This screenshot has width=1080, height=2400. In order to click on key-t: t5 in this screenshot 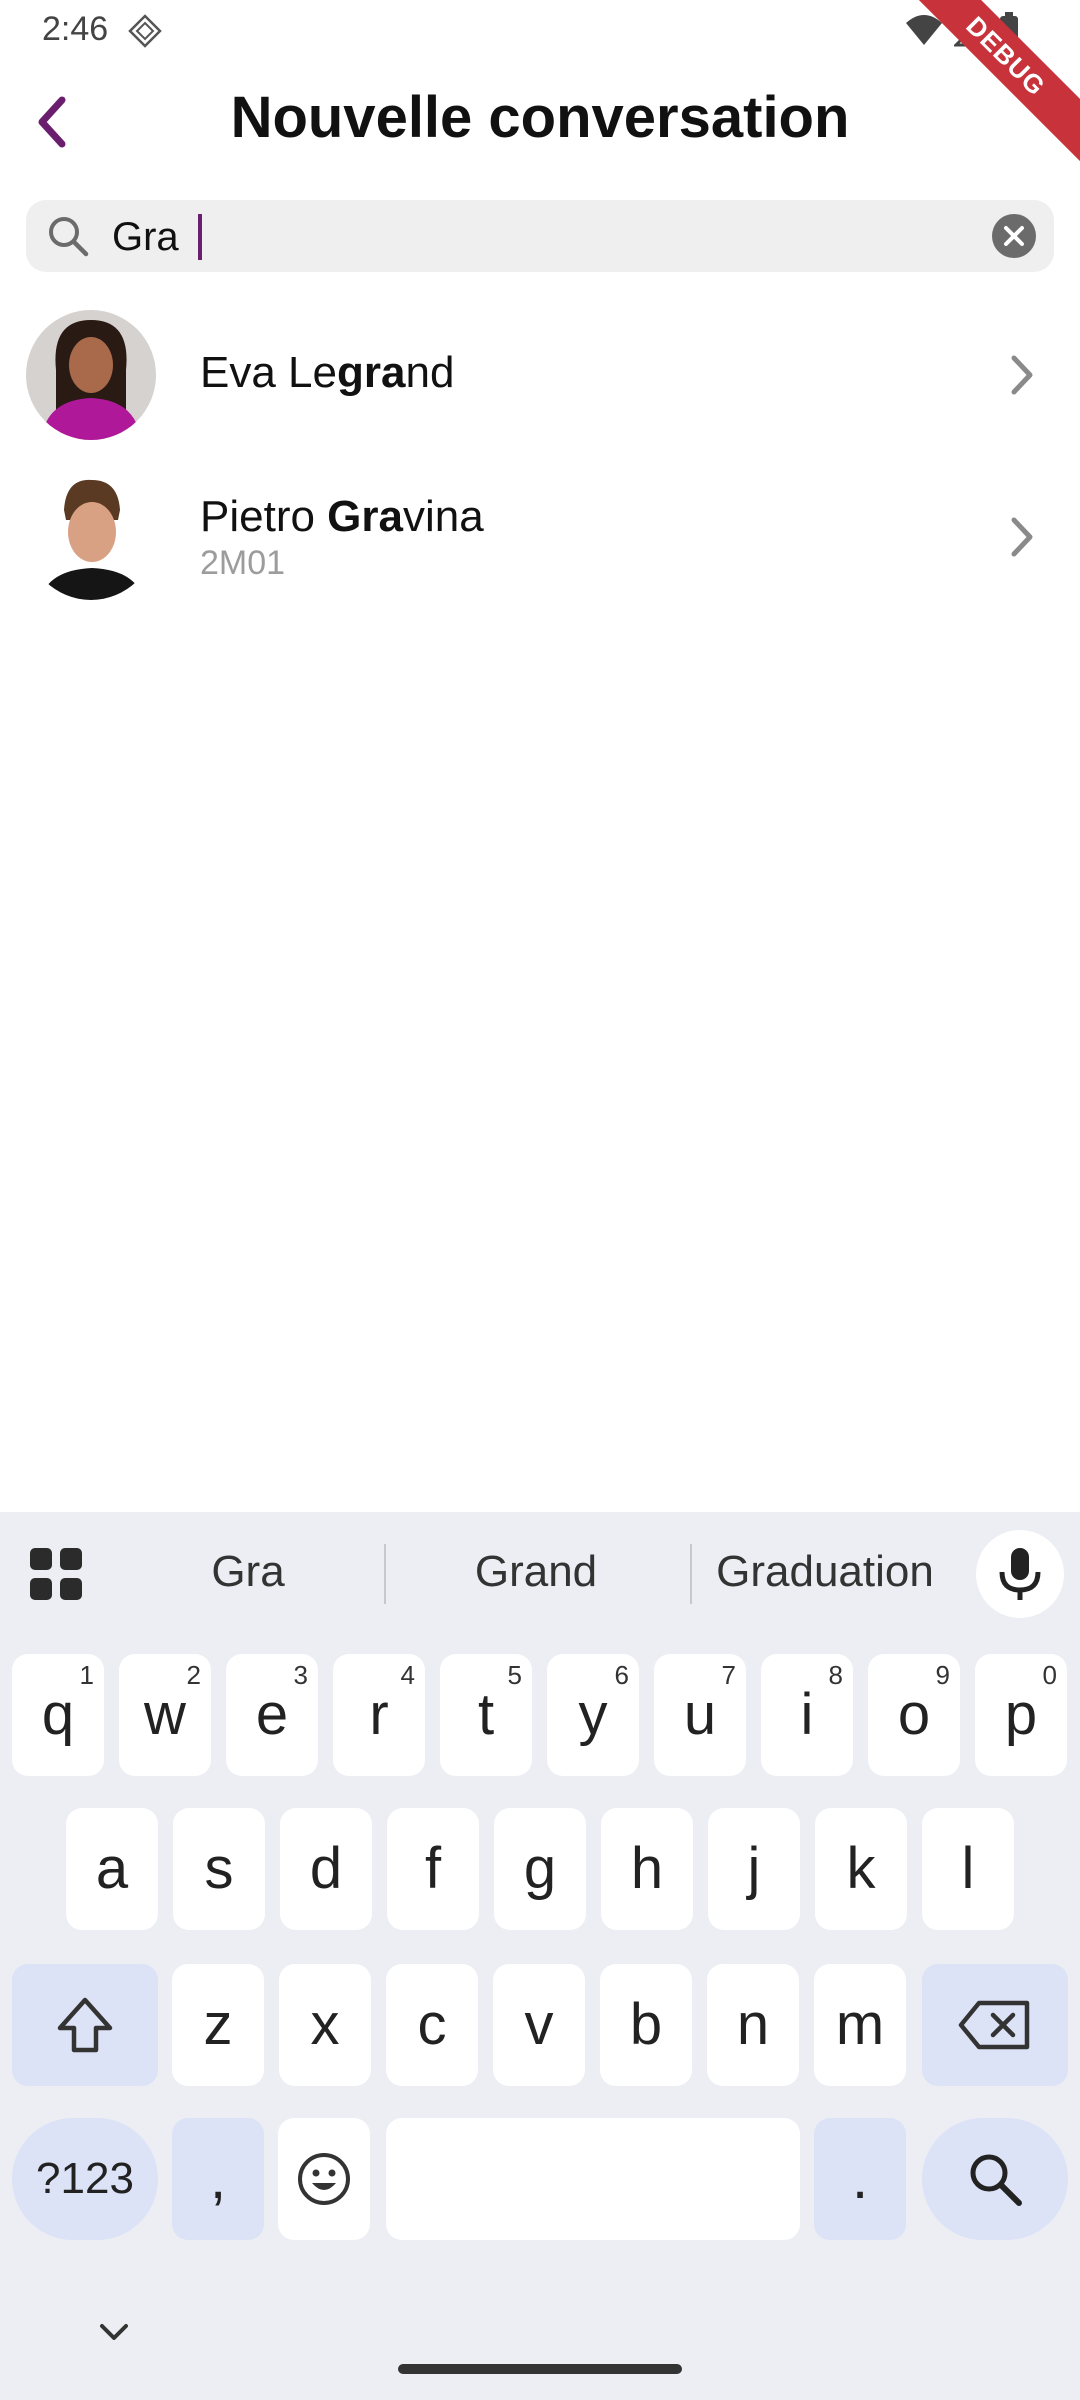, I will do `click(486, 1715)`.